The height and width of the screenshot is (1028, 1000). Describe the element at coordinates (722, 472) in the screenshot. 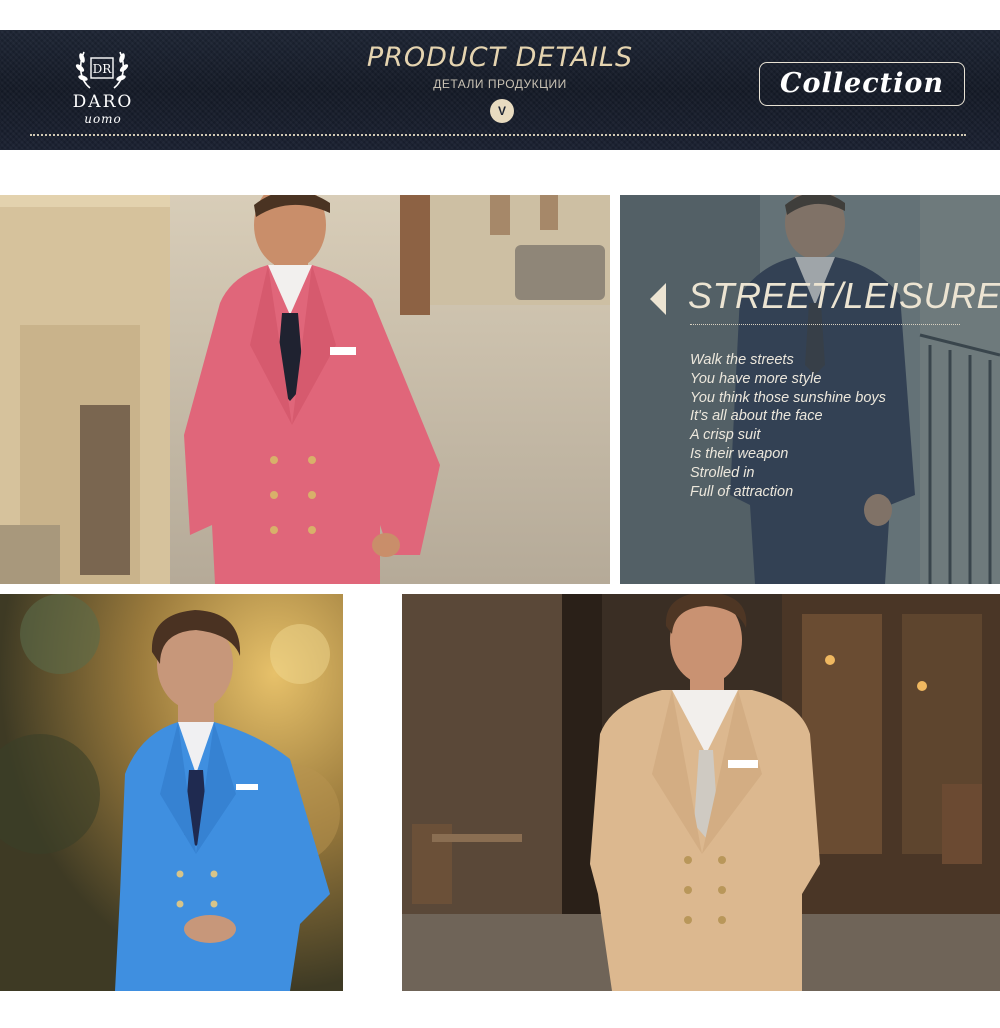

I see `text-line: Strolled in` at that location.